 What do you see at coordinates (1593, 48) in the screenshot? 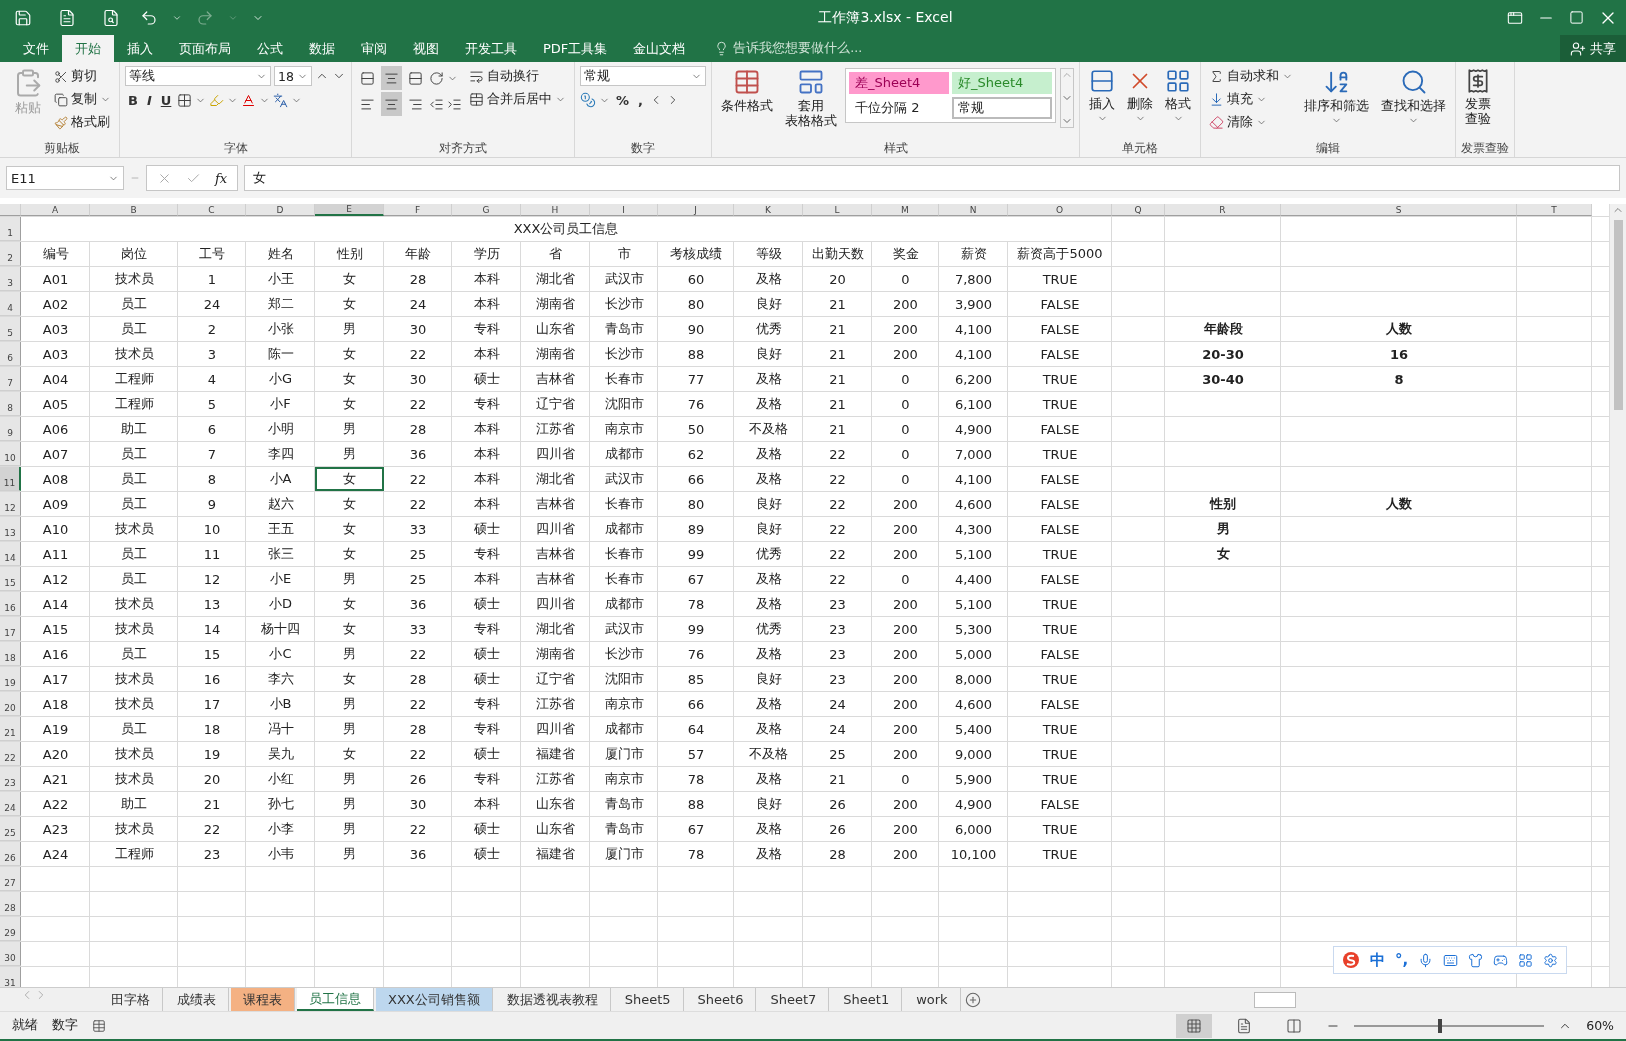
I see `share-button: 共享` at bounding box center [1593, 48].